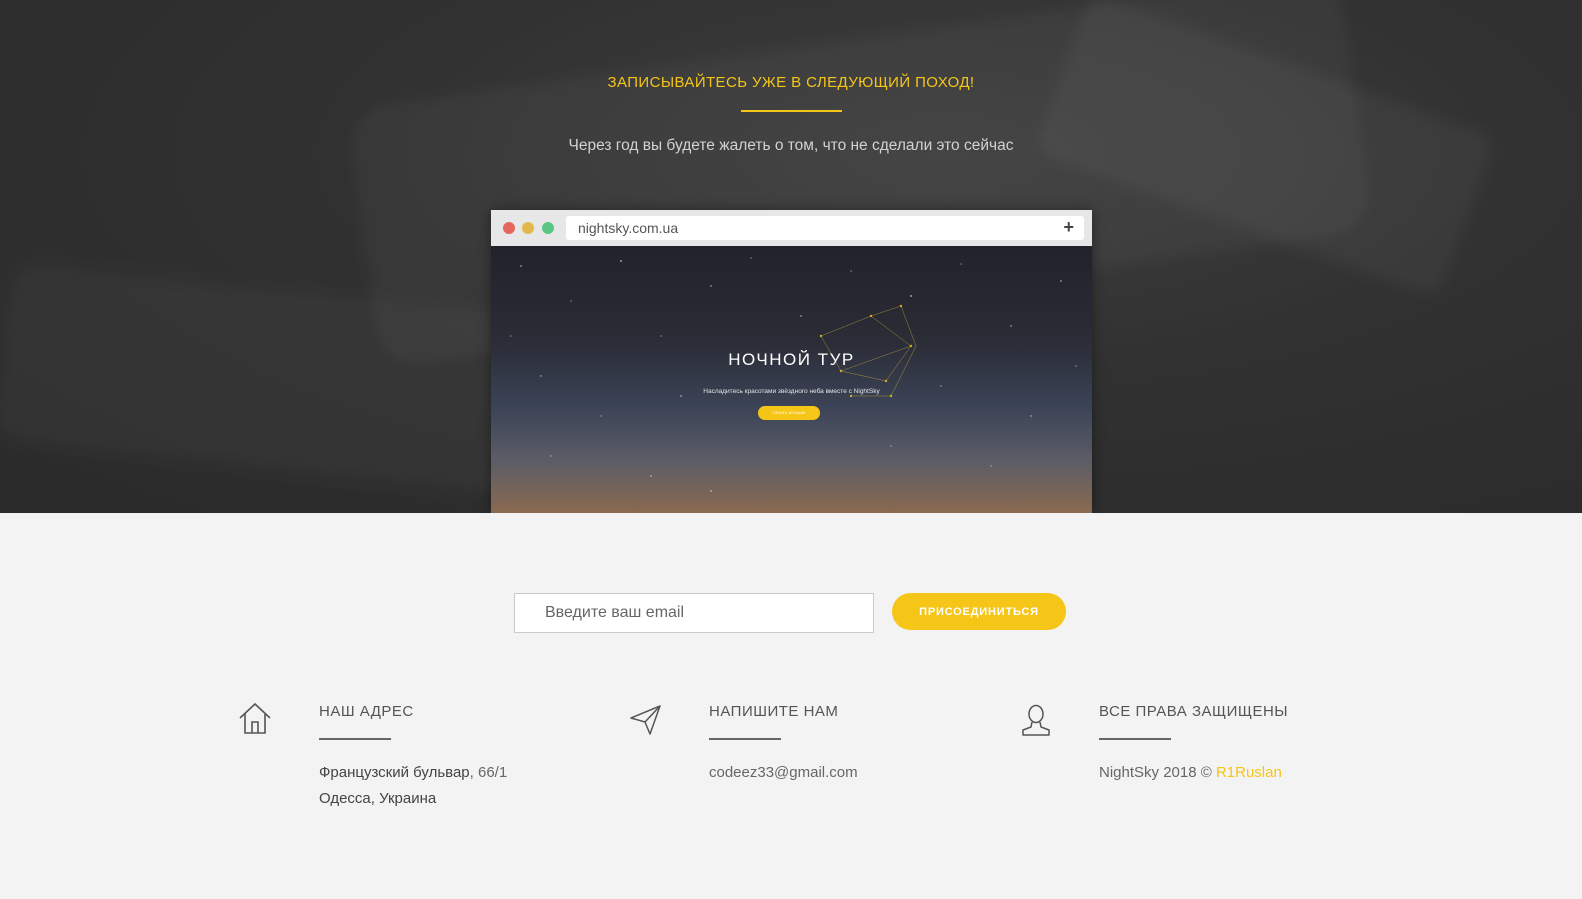  I want to click on close-dot-icon, so click(509, 228).